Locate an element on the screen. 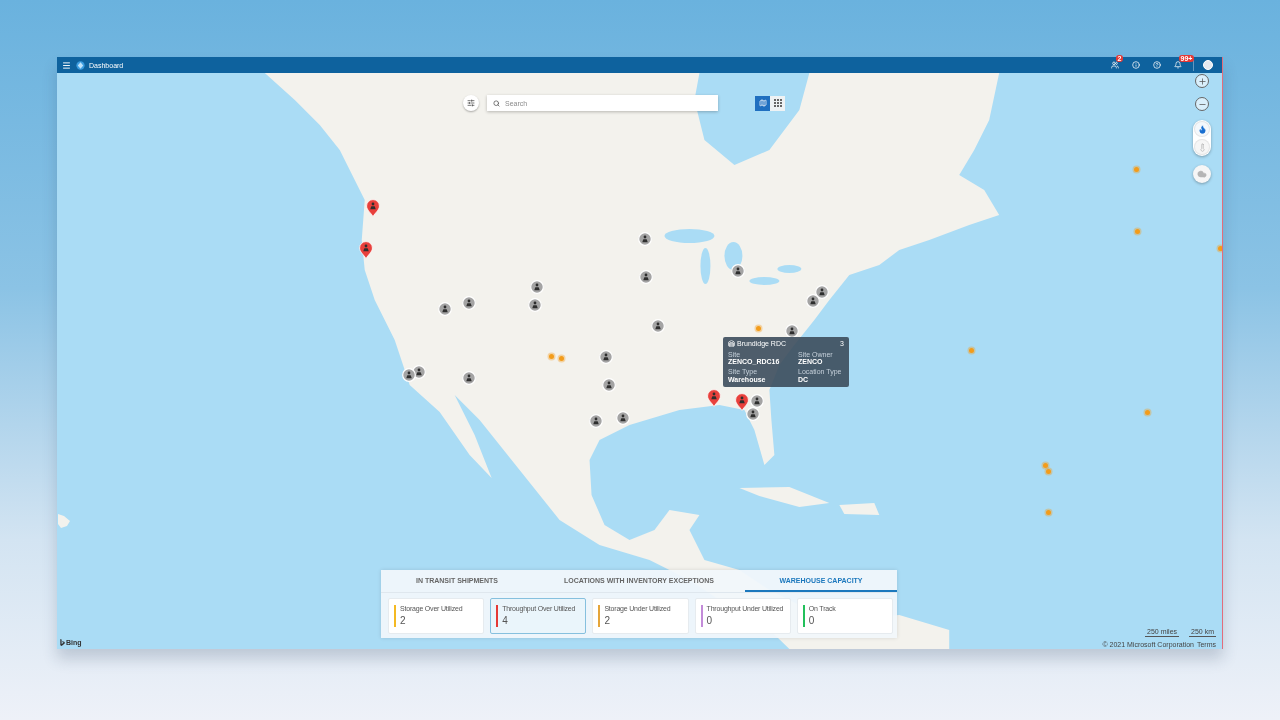  bell-icon is located at coordinates (1178, 65).